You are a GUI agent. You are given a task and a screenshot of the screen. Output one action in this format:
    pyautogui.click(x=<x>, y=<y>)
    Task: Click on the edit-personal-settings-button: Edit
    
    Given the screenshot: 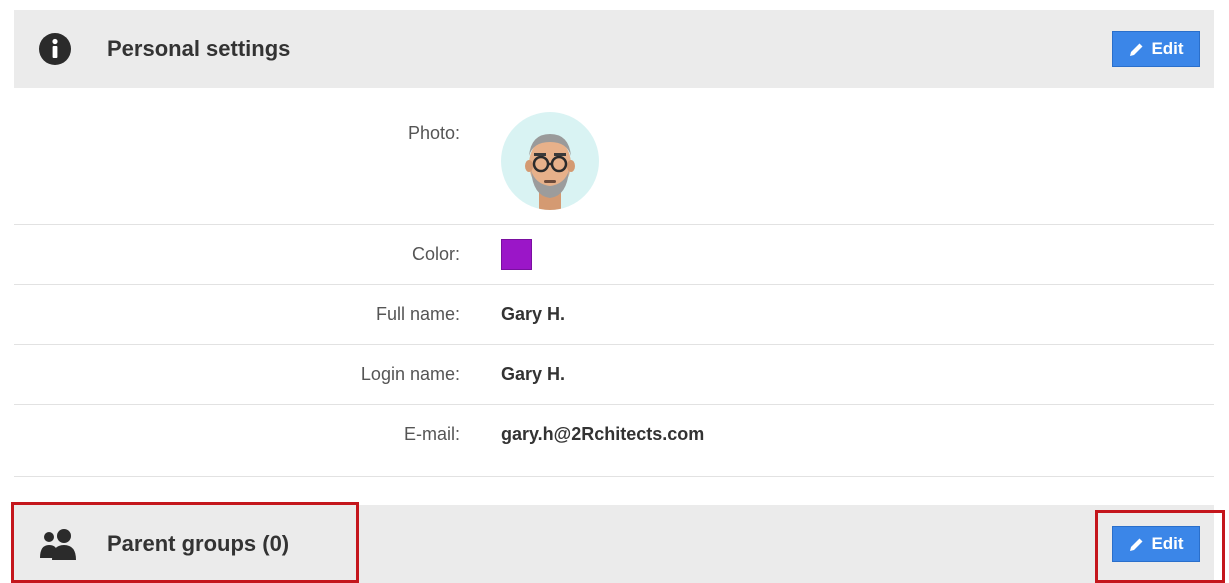 What is the action you would take?
    pyautogui.click(x=1156, y=49)
    